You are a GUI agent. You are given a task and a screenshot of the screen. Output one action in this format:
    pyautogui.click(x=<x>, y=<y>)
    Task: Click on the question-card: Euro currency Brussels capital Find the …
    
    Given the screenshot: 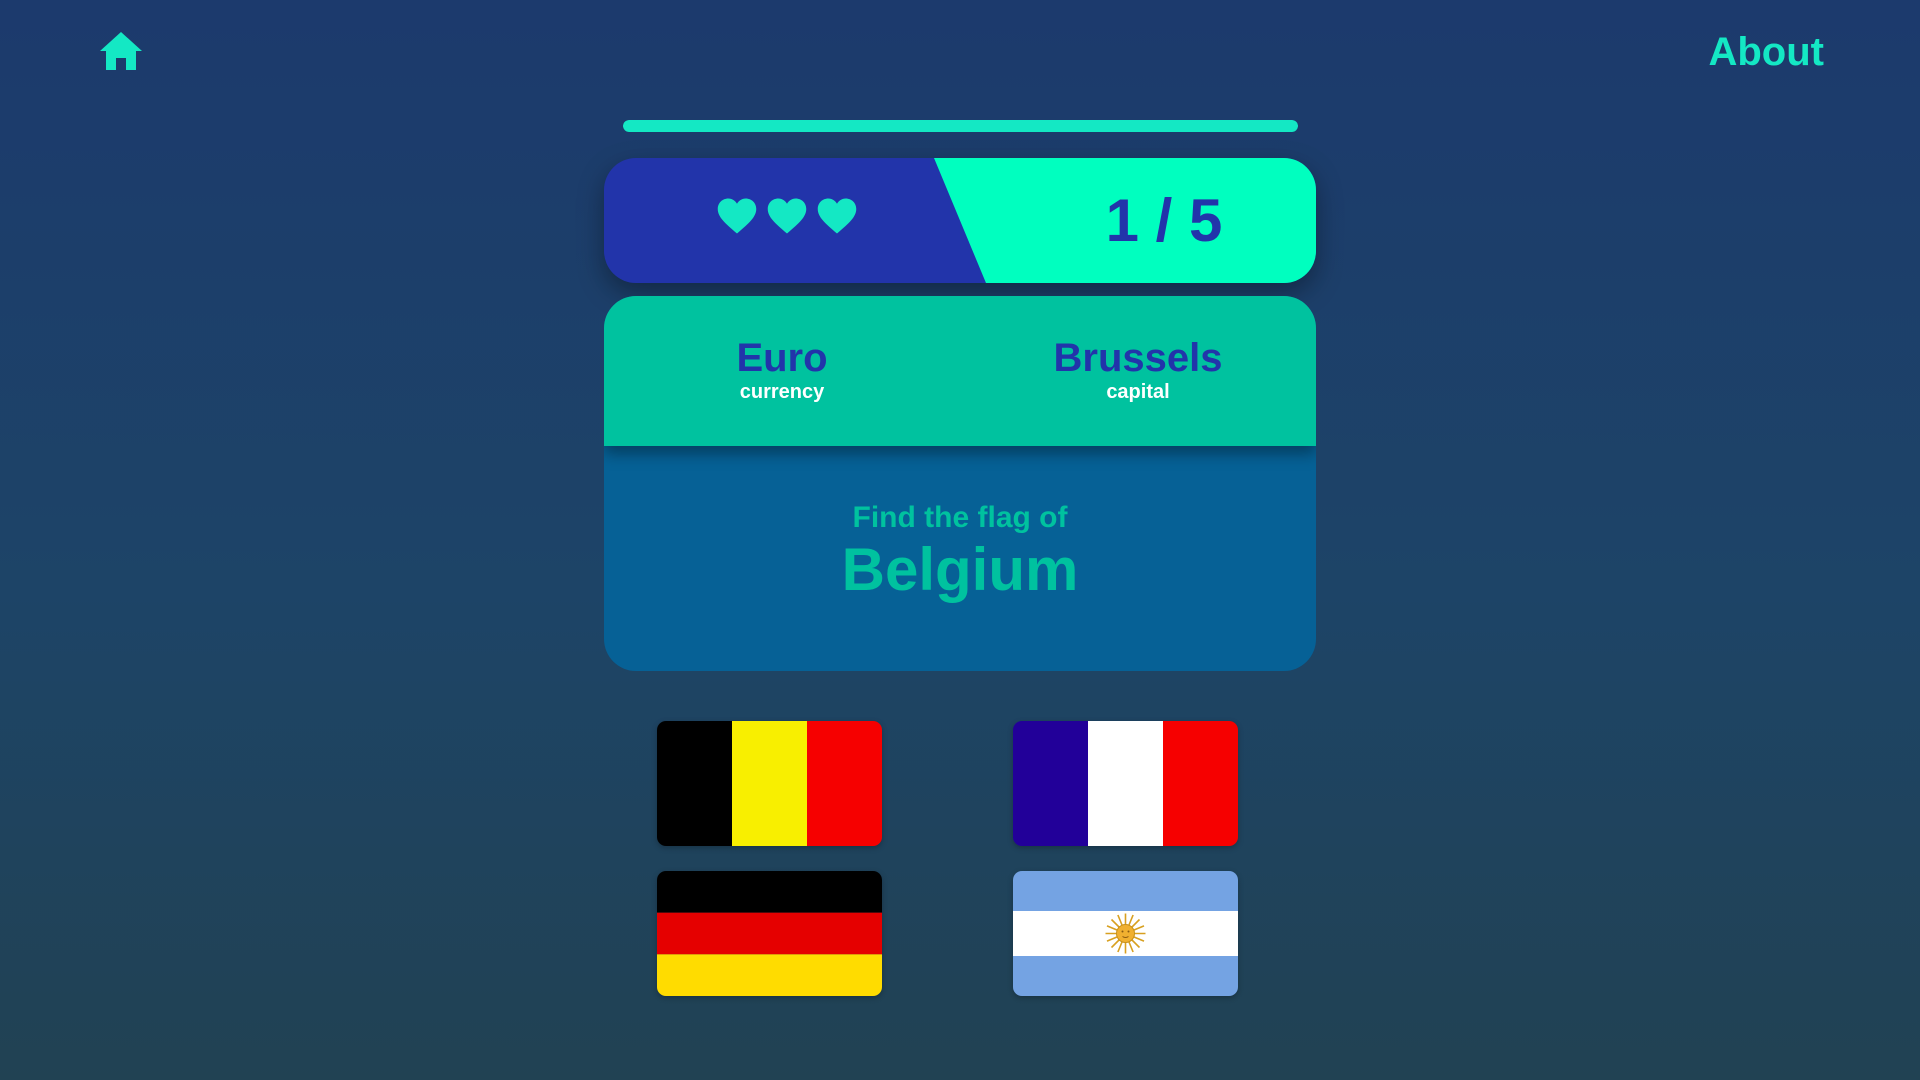 What is the action you would take?
    pyautogui.click(x=960, y=483)
    